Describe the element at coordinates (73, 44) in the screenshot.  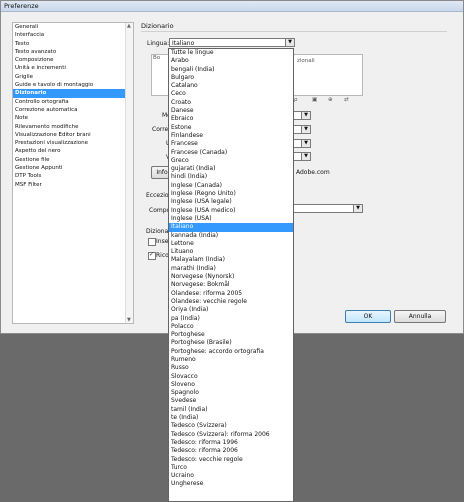
I see `sidebar-item: Testo` at that location.